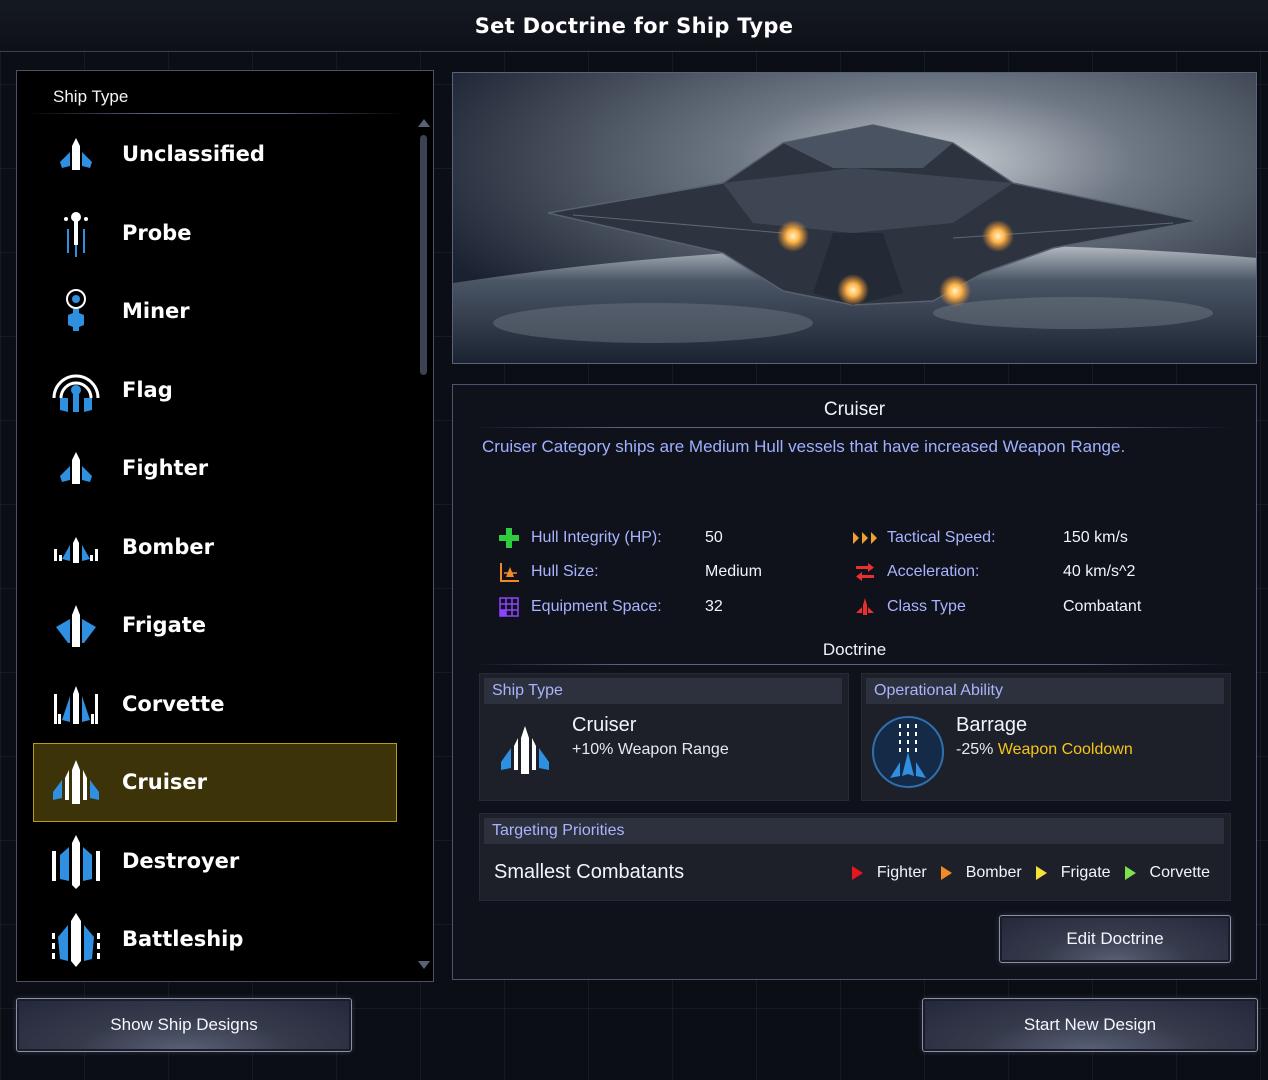 The height and width of the screenshot is (1080, 1268). I want to click on operational-ability-name: Barrage, so click(992, 725).